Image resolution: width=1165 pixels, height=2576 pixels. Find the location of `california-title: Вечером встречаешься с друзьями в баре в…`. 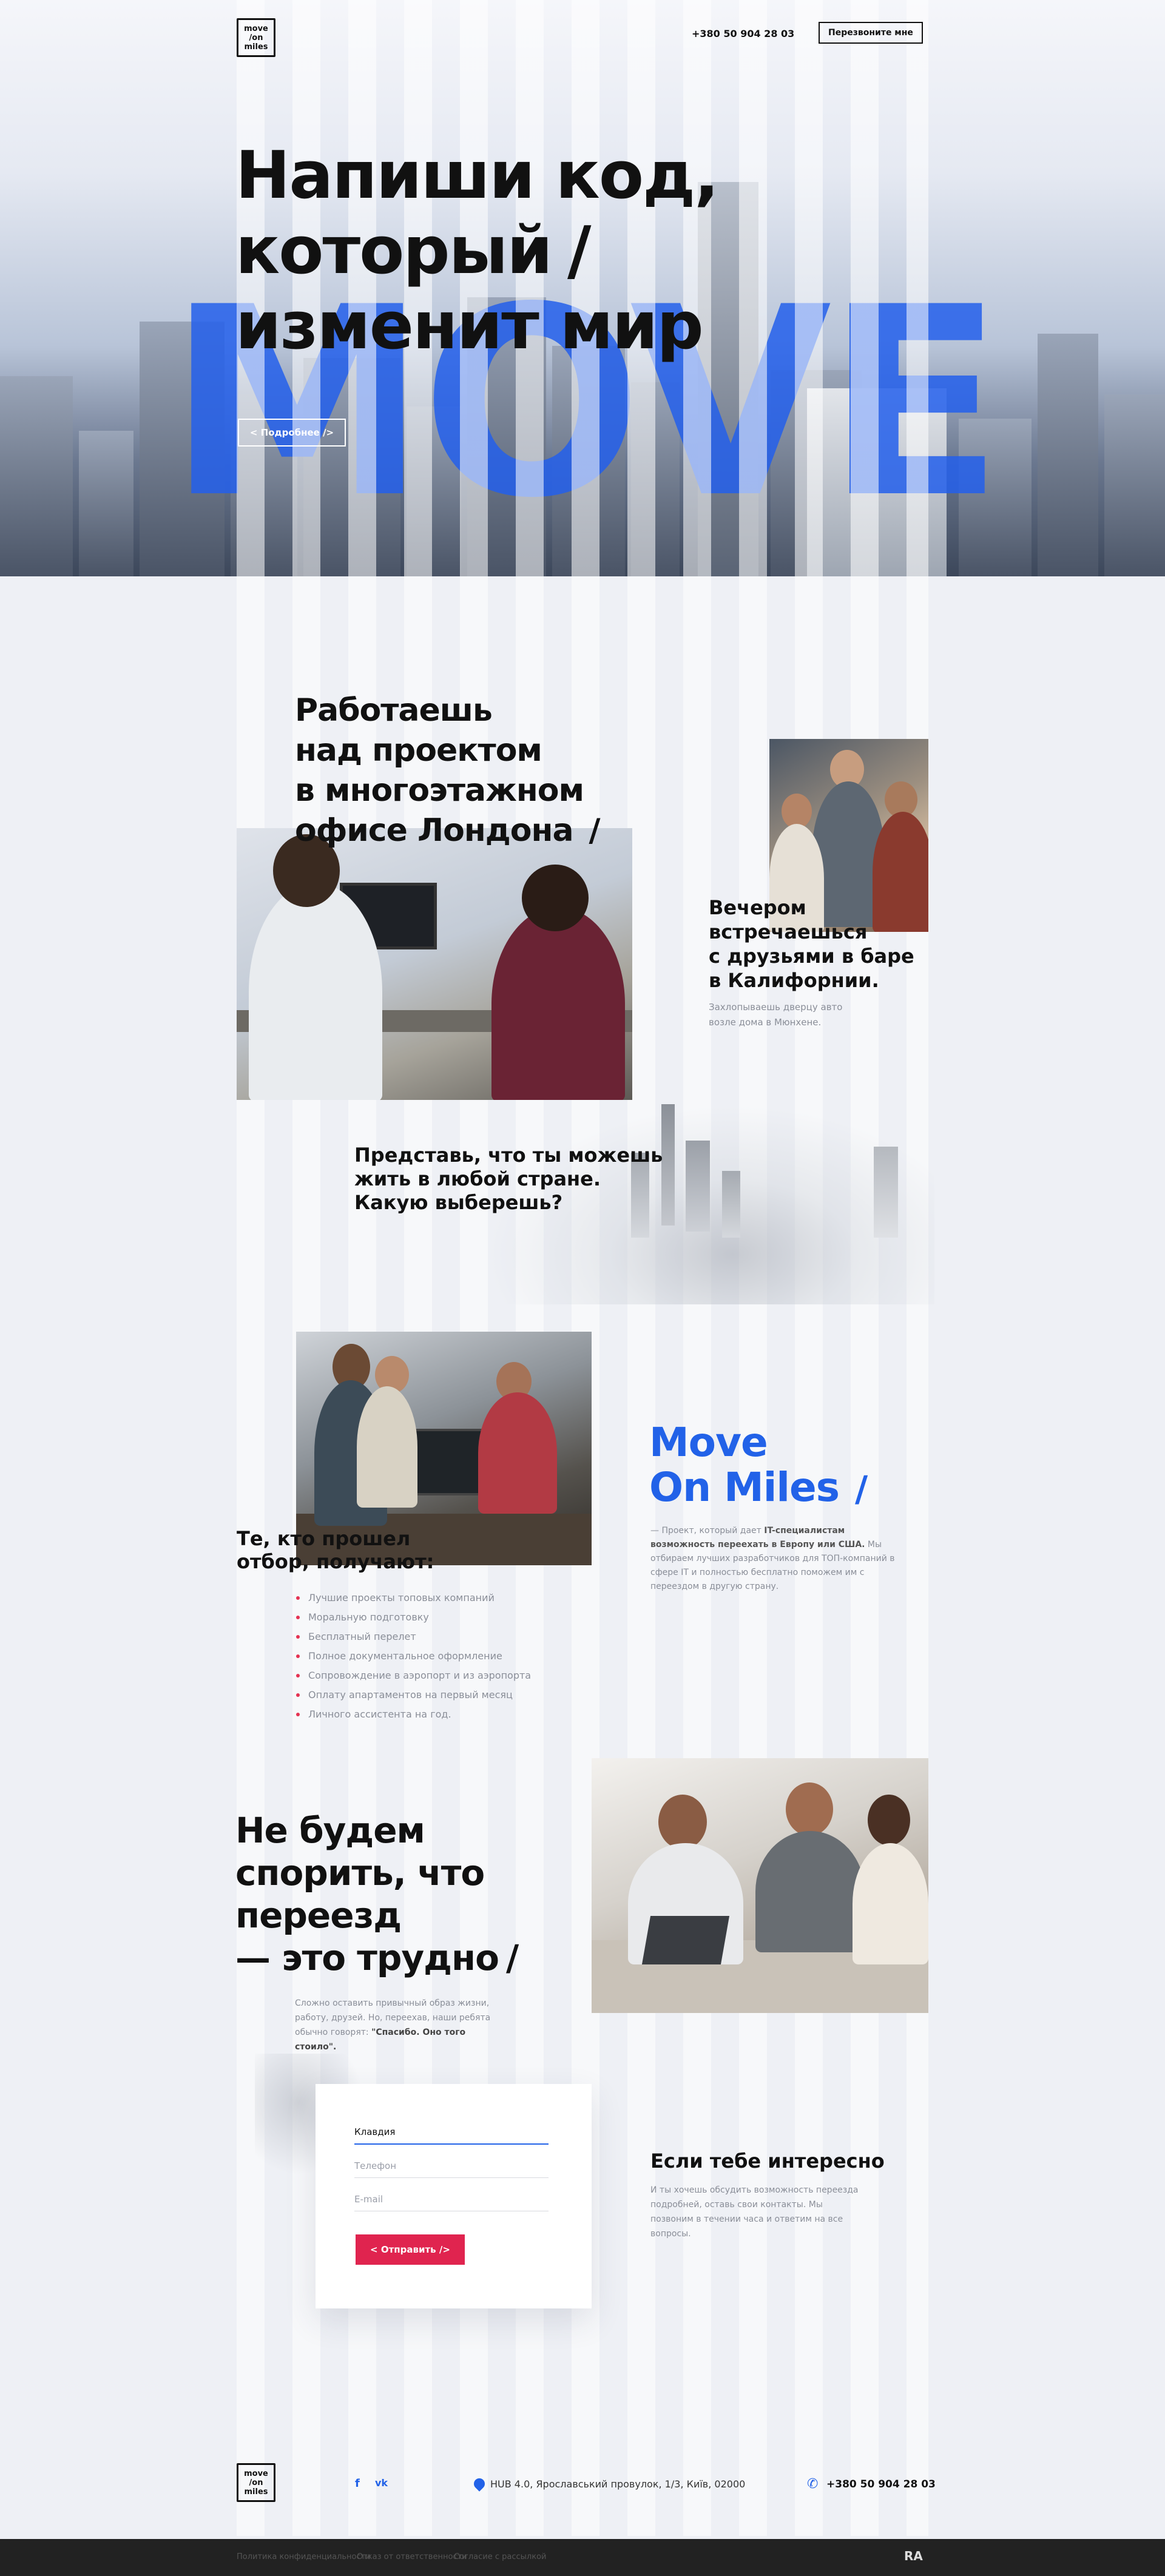

california-title: Вечером встречаешься с друзьями в баре в… is located at coordinates (811, 944).